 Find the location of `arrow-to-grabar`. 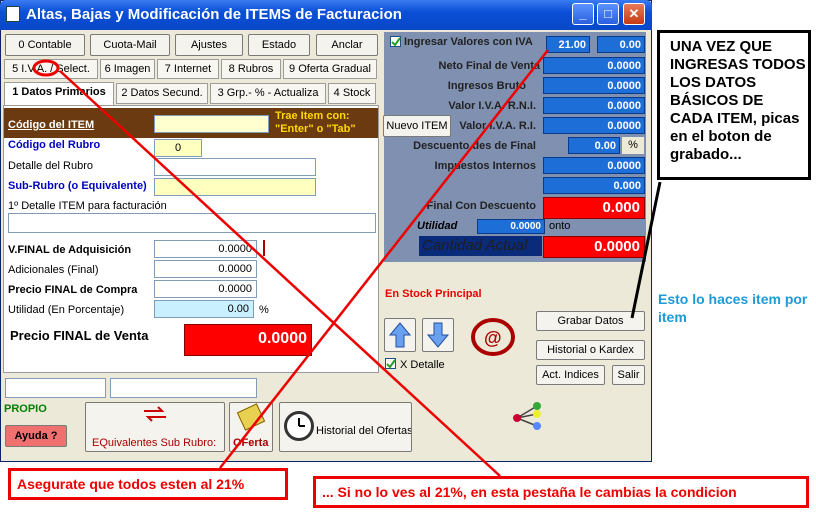

arrow-to-grabar is located at coordinates (646, 250).